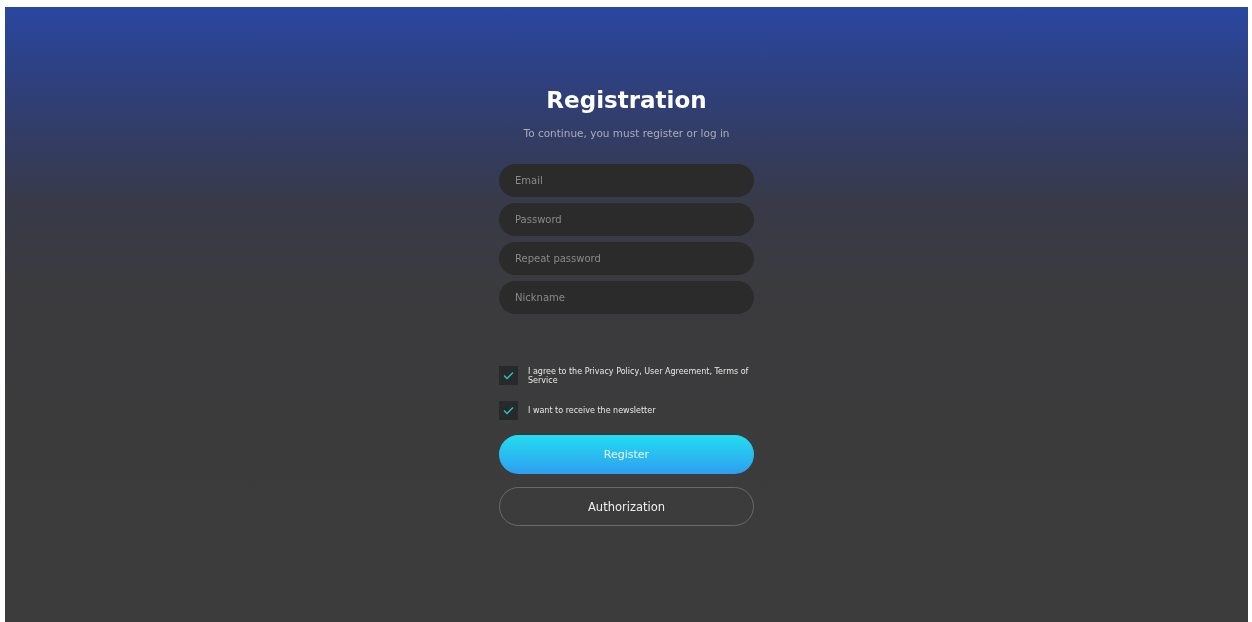  What do you see at coordinates (626, 133) in the screenshot?
I see `form-subtitle: To continue, you must register or log in` at bounding box center [626, 133].